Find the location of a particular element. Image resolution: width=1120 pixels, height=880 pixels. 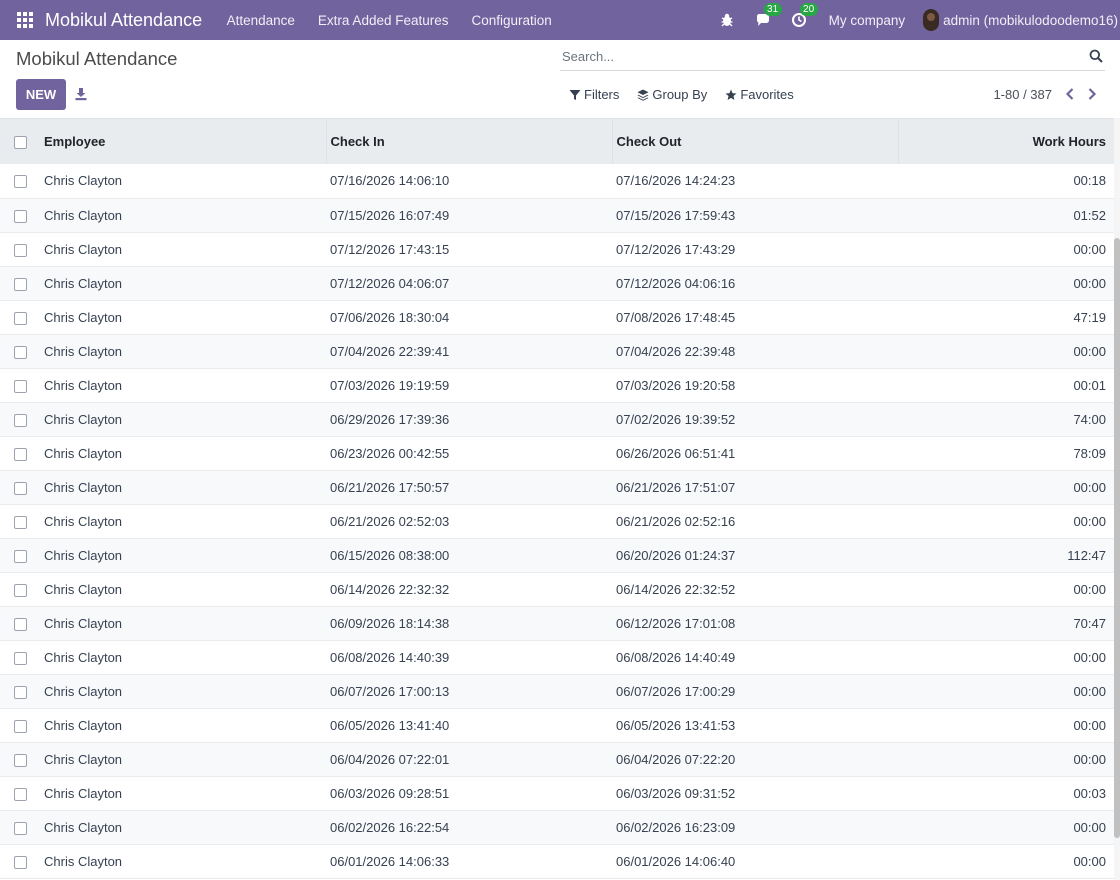

scrollbar is located at coordinates (1117, 499).